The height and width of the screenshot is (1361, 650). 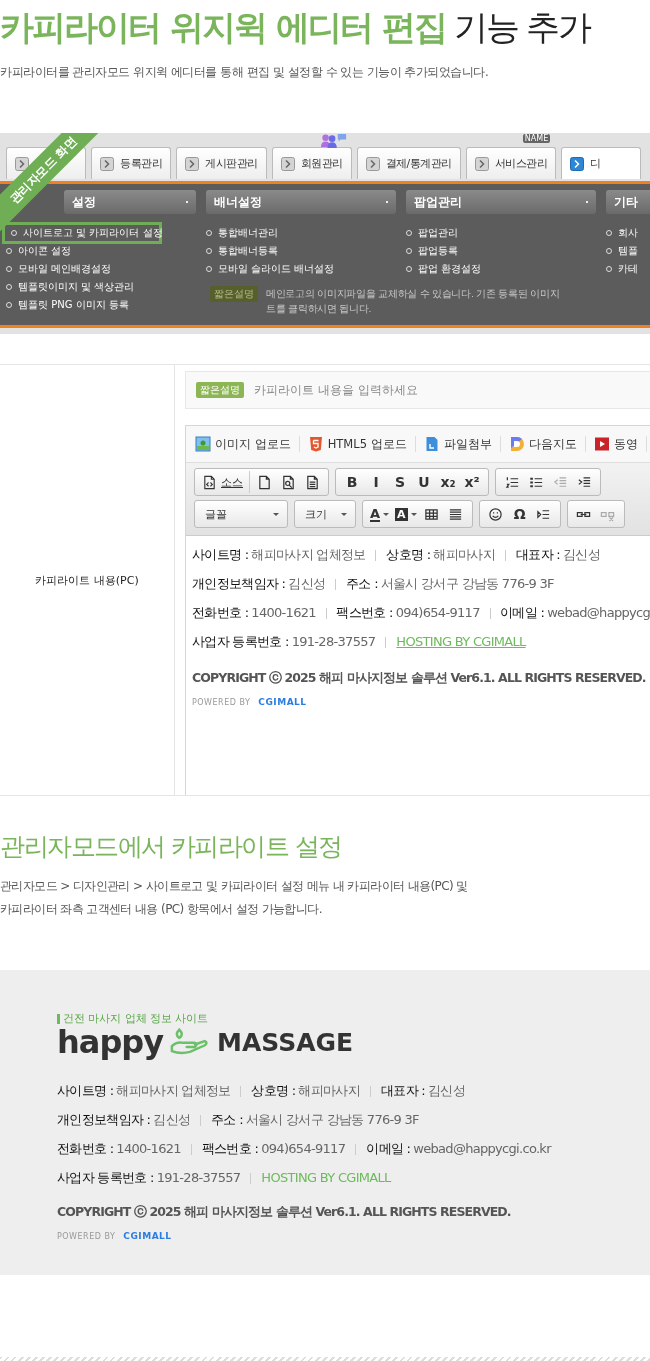 What do you see at coordinates (376, 482) in the screenshot?
I see `format-button: I` at bounding box center [376, 482].